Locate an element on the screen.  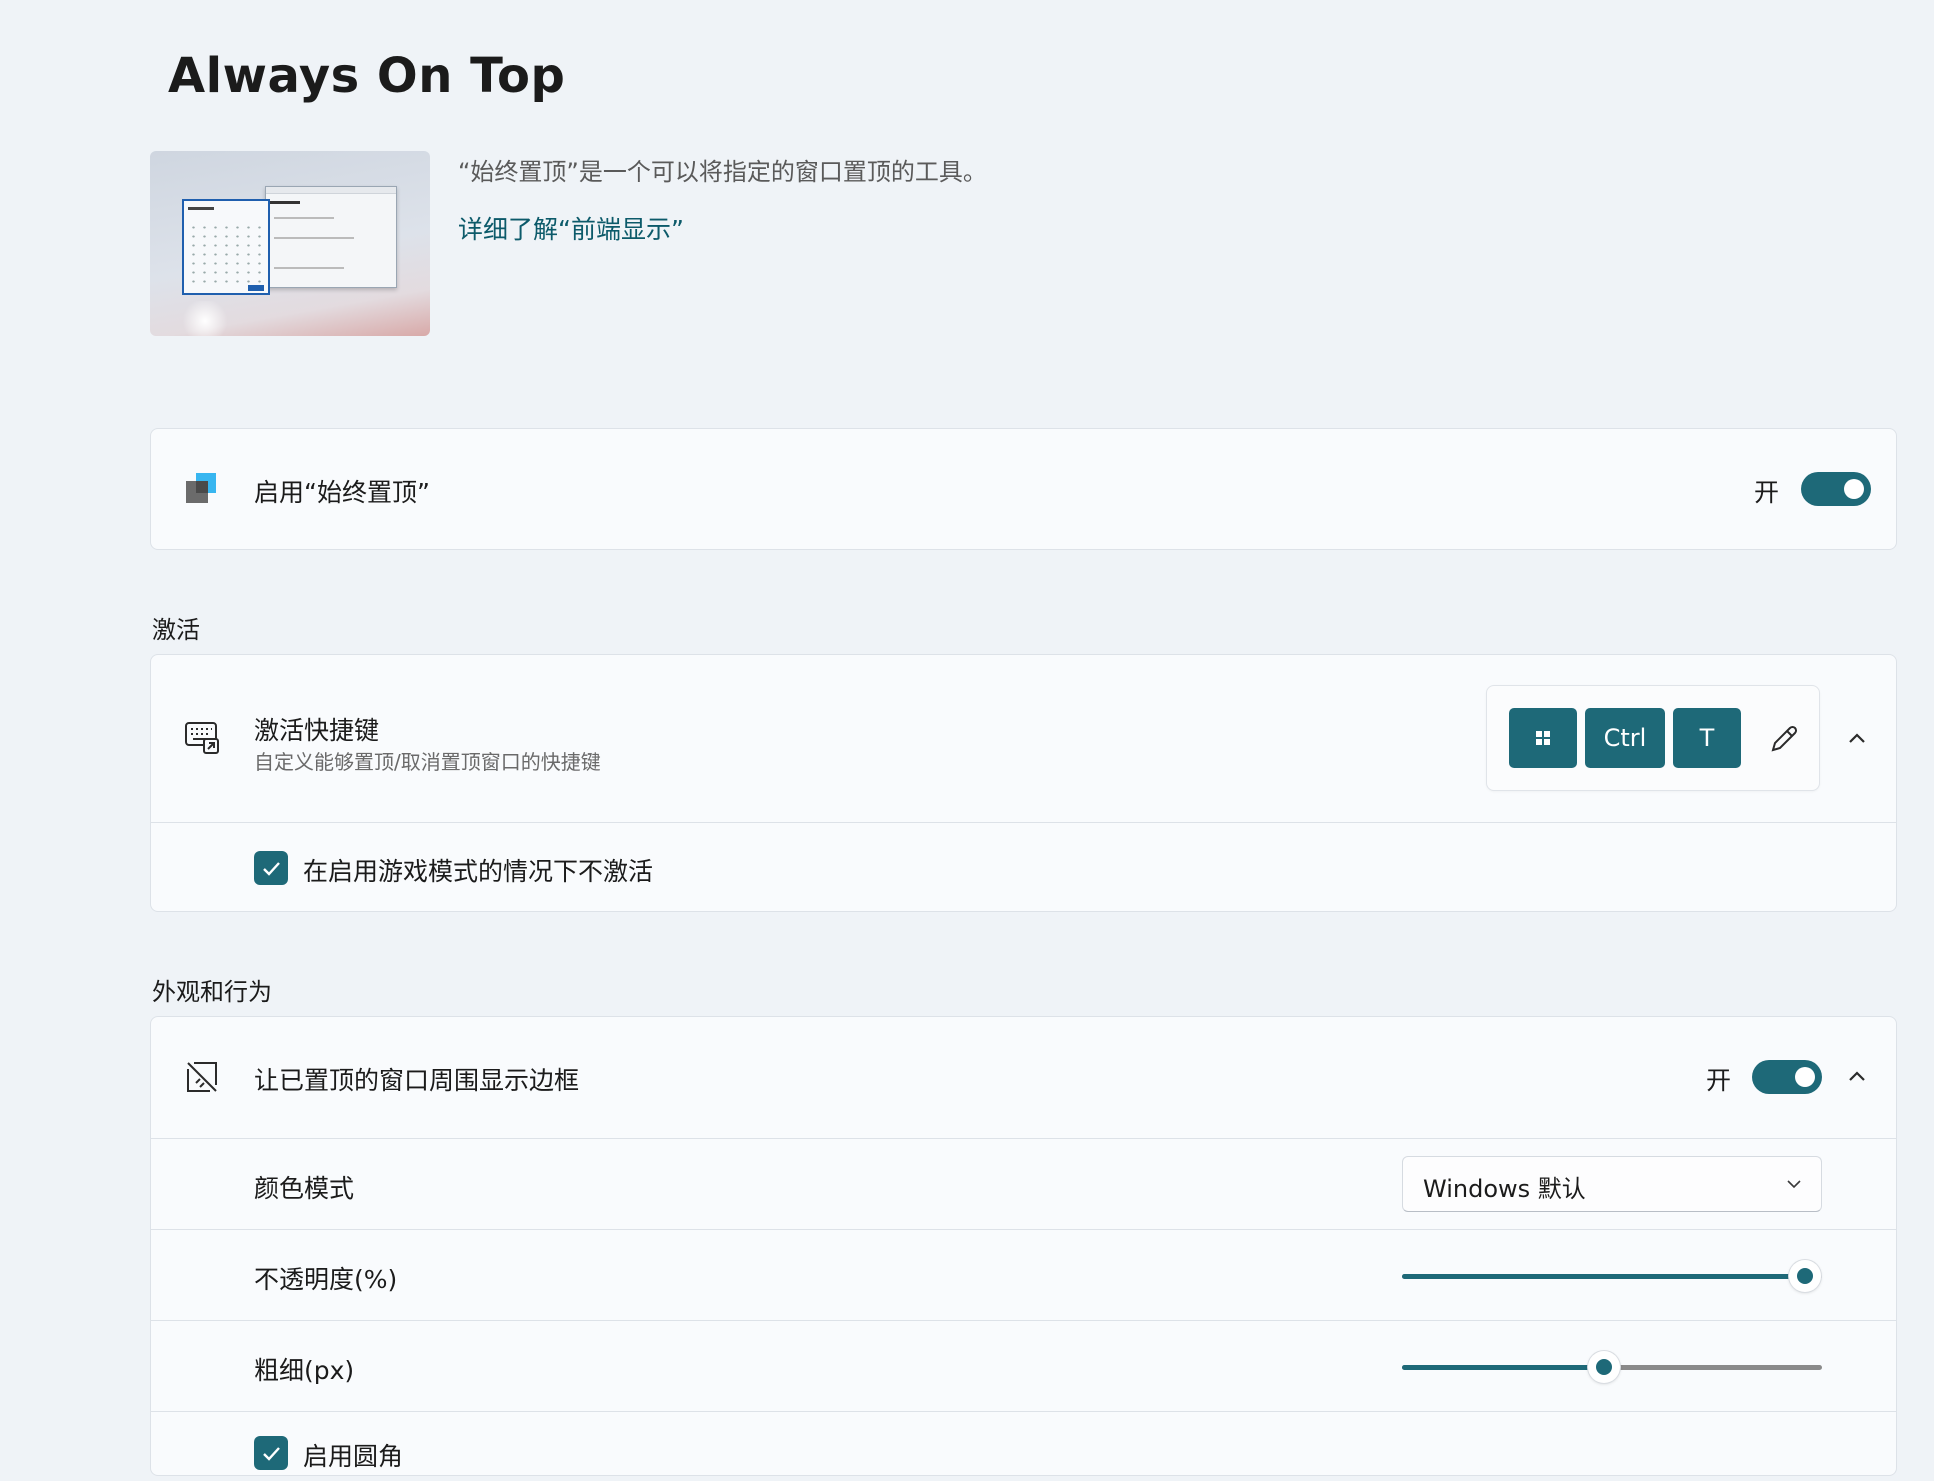
appearance-section-title: 外观和行为 is located at coordinates (212, 992).